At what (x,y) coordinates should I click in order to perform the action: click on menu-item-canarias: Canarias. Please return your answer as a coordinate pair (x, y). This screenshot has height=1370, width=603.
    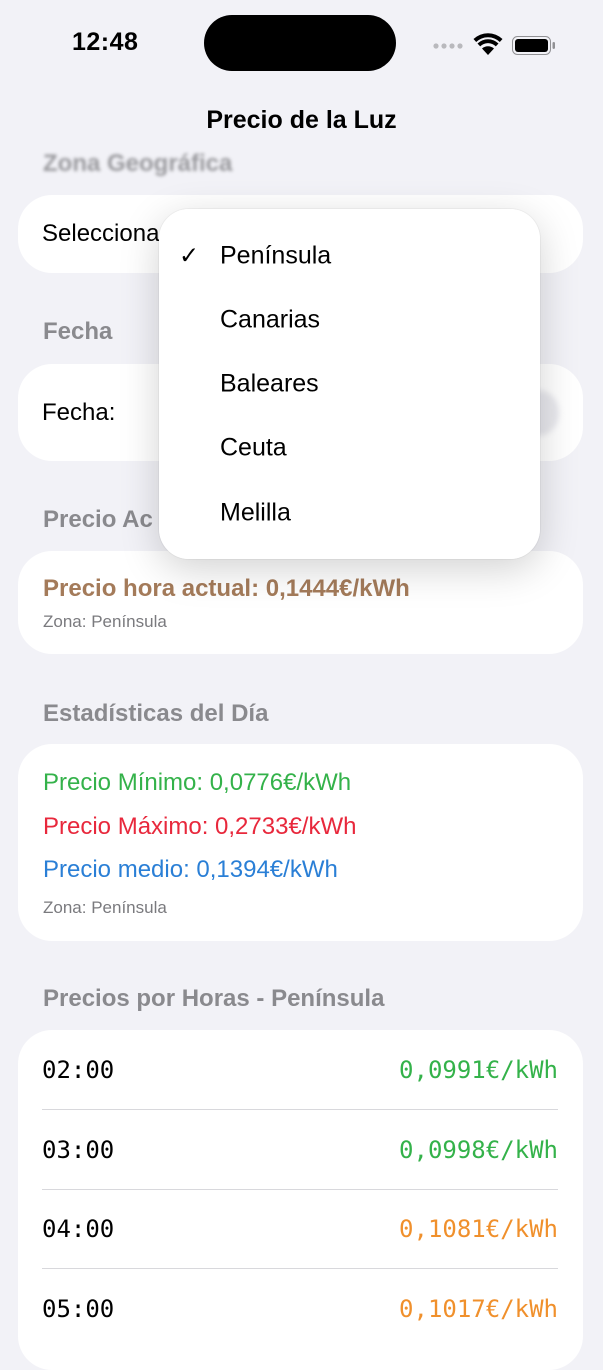
    Looking at the image, I should click on (349, 321).